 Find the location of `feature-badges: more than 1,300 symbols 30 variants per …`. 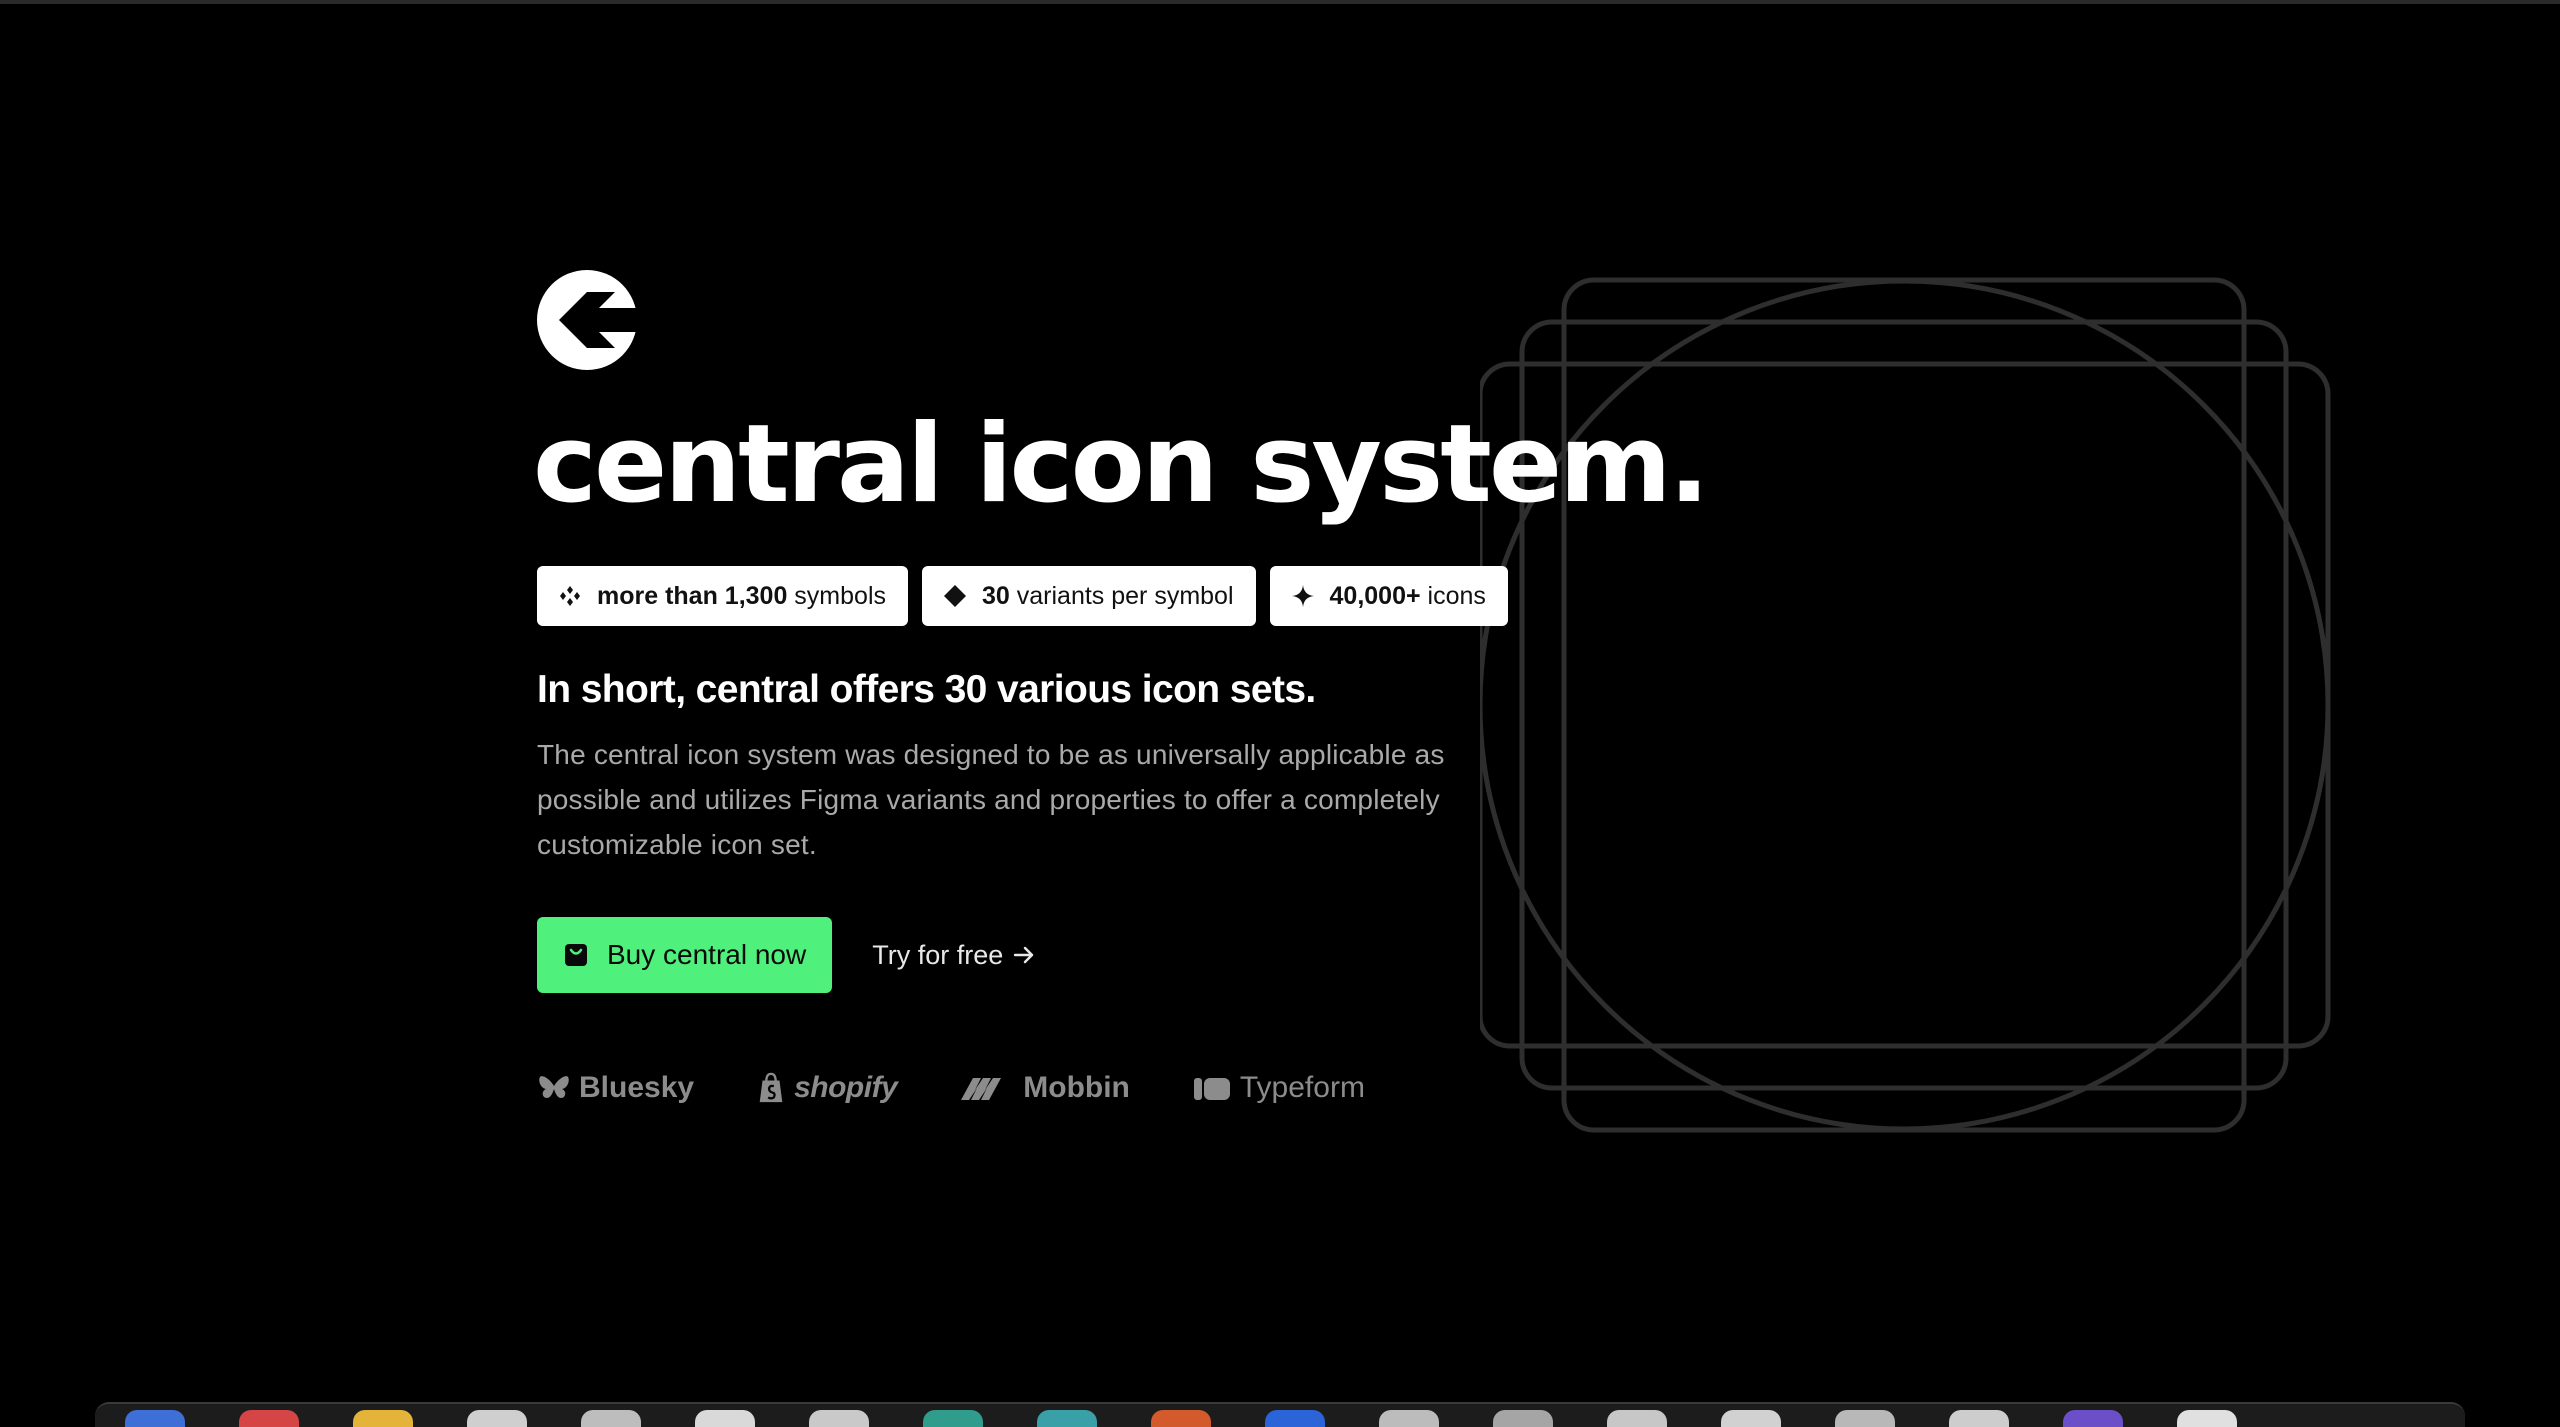

feature-badges: more than 1,300 symbols 30 variants per … is located at coordinates (1187, 596).